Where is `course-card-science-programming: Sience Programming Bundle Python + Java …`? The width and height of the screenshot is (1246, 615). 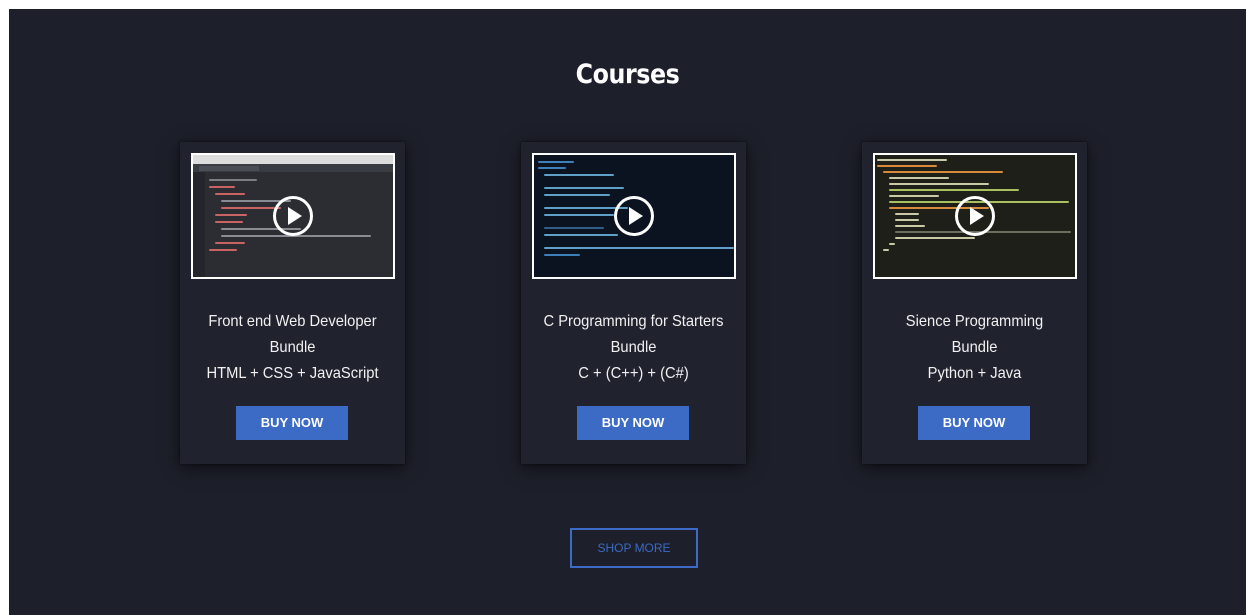
course-card-science-programming: Sience Programming Bundle Python + Java … is located at coordinates (974, 303).